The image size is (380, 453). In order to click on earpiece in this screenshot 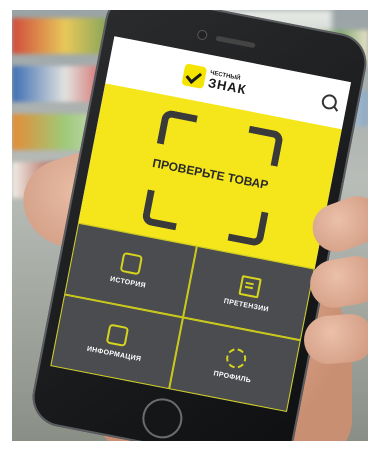, I will do `click(235, 42)`.